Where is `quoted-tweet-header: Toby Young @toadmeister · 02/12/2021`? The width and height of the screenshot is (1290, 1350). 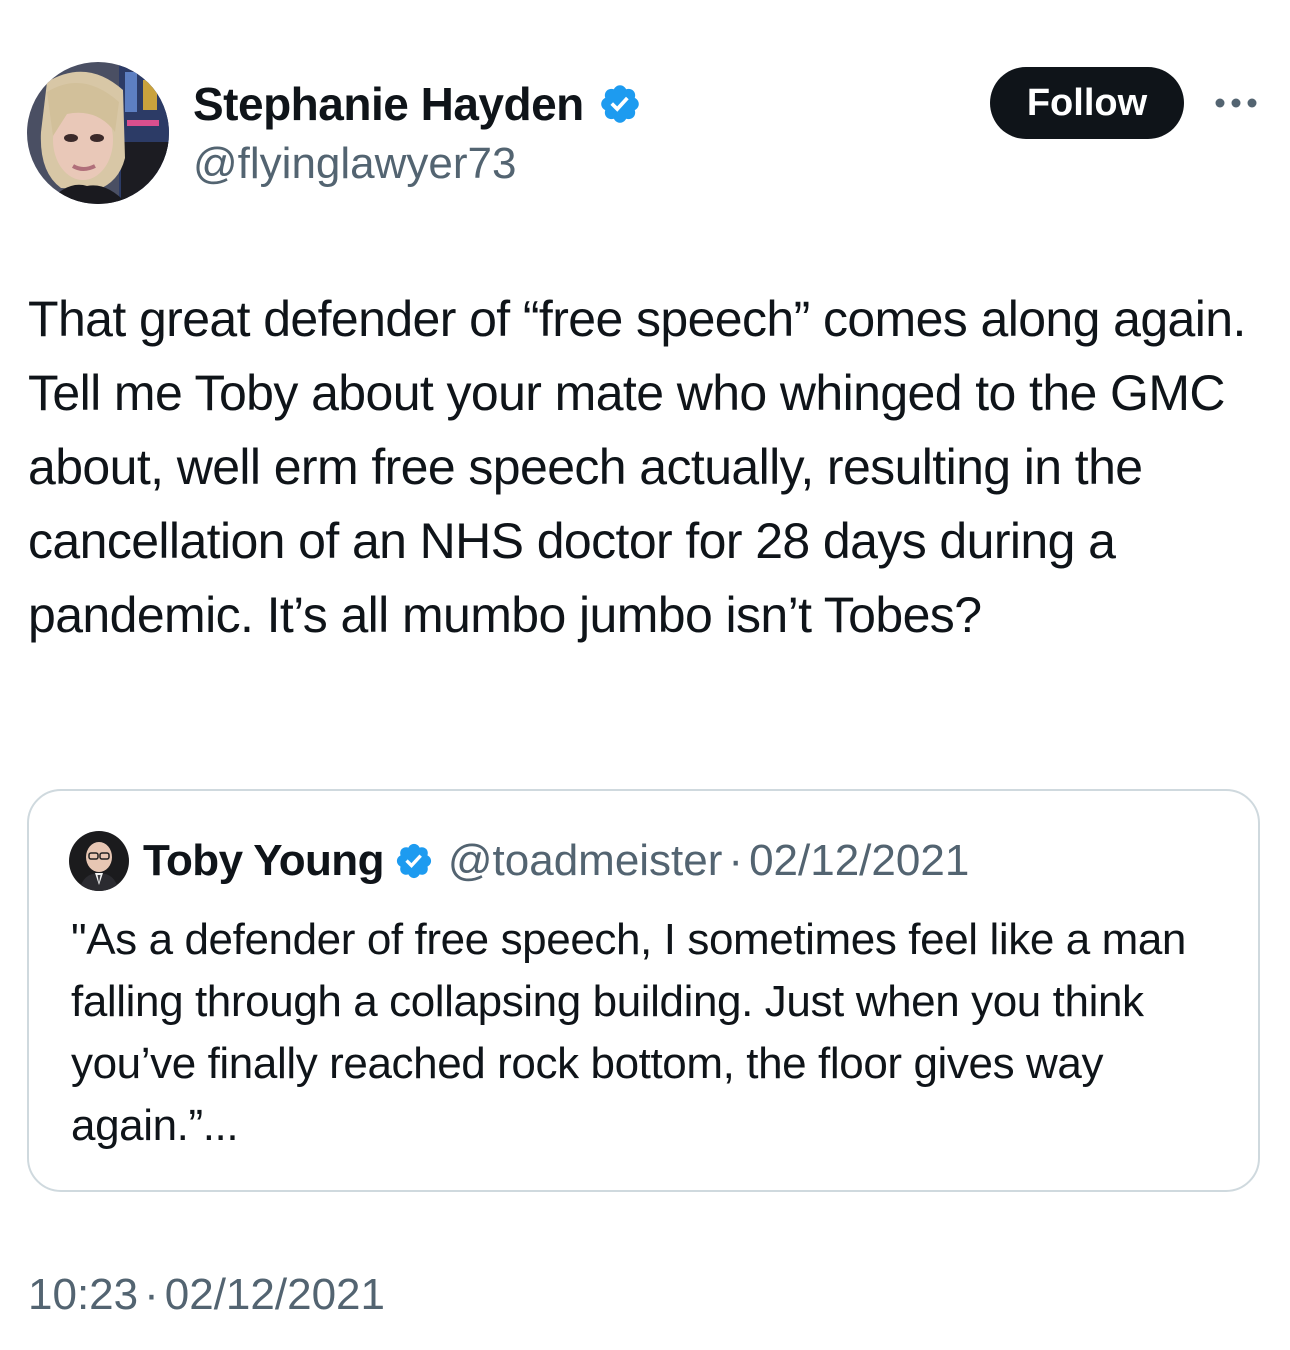 quoted-tweet-header: Toby Young @toadmeister · 02/12/2021 is located at coordinates (556, 861).